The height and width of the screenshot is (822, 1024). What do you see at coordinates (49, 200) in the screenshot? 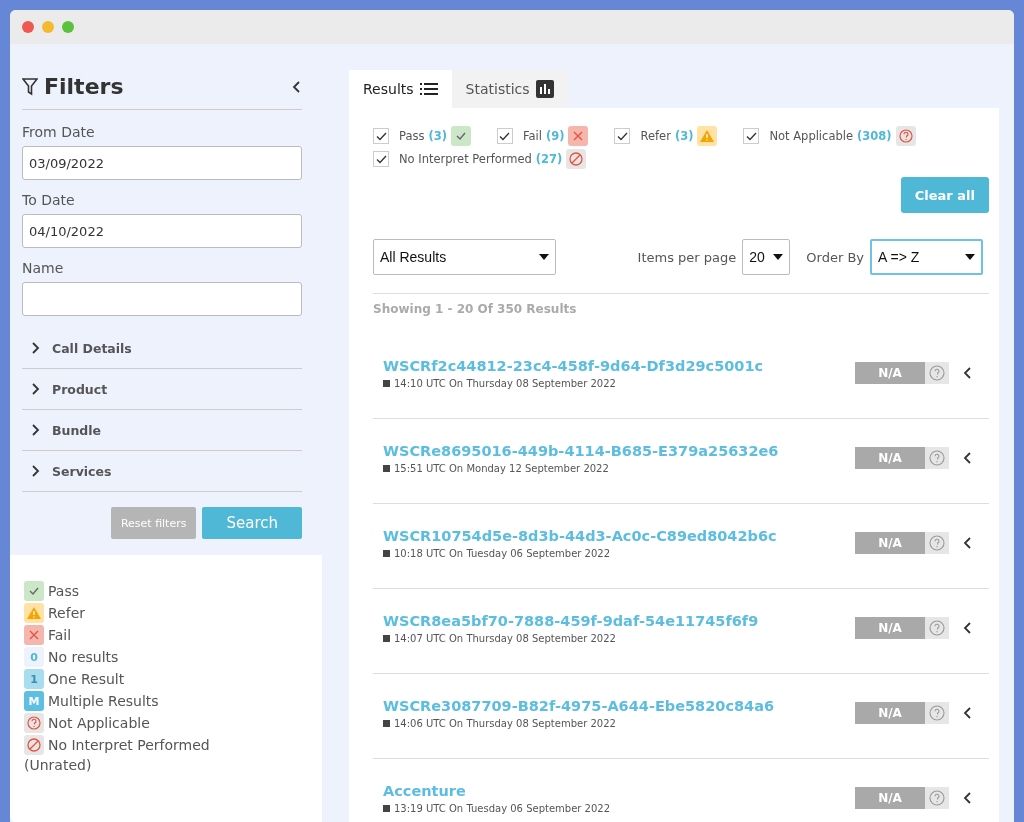
I see `field-label: To Date` at bounding box center [49, 200].